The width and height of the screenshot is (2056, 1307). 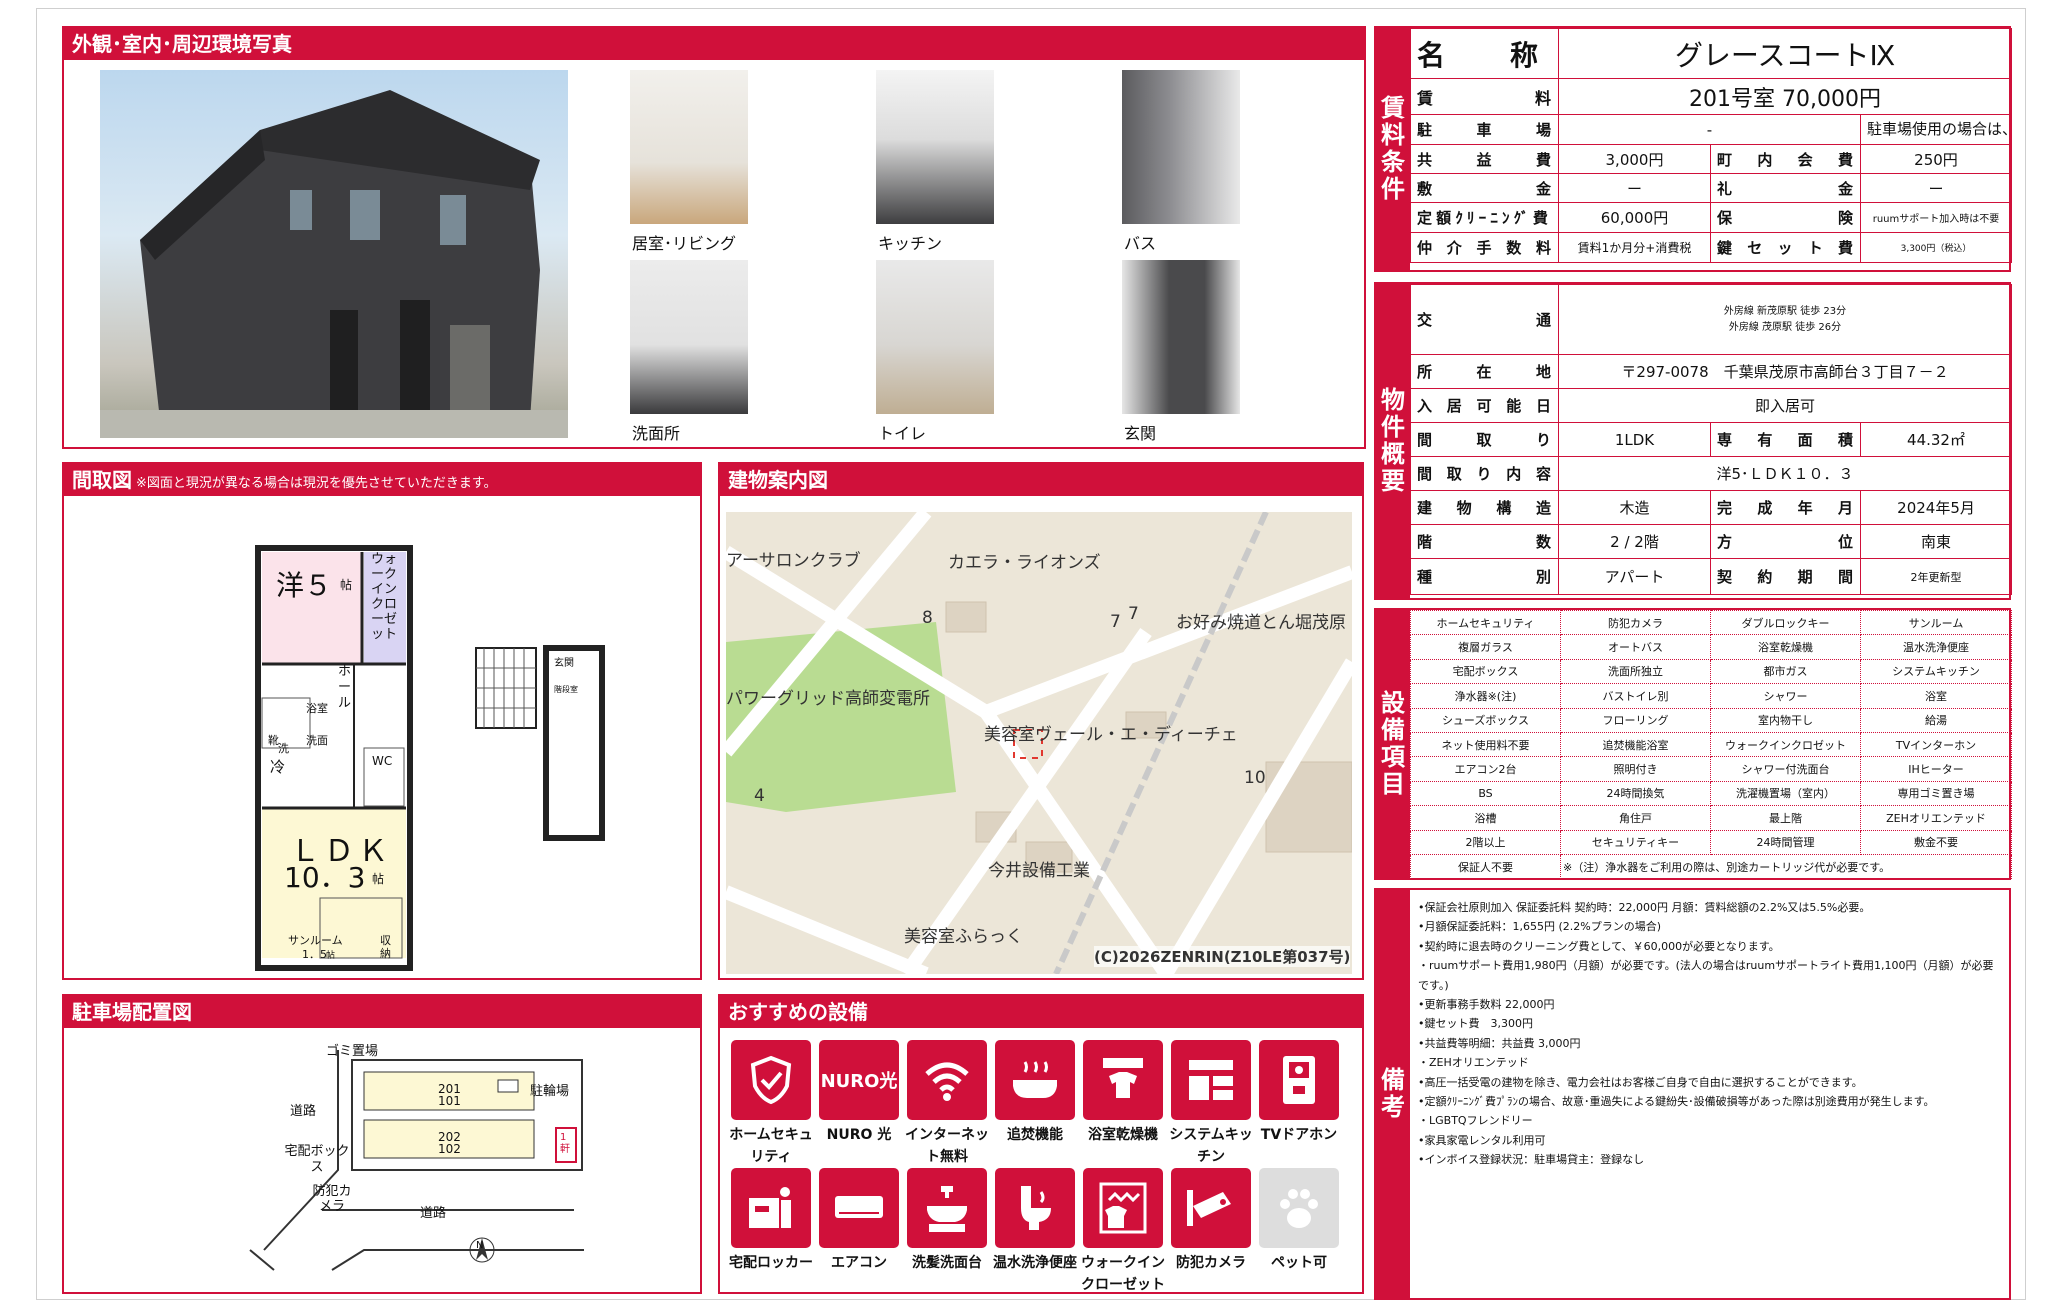 I want to click on address-value: 〒297-0078 千葉県茂原市高師台３丁目７－２, so click(x=1785, y=371).